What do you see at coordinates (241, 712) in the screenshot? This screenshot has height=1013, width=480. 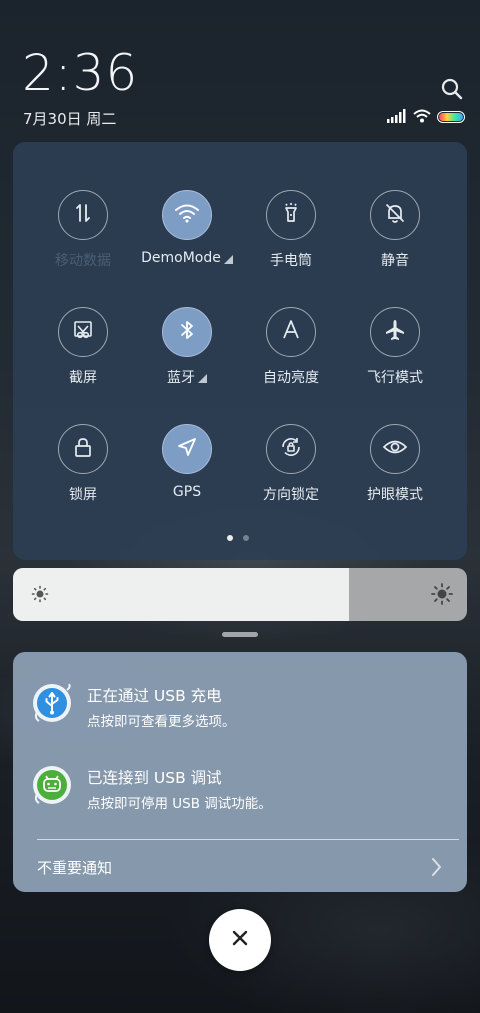 I see `notification-usb-charging: 正在通过 USB 充电 点按即可查看更多选项。` at bounding box center [241, 712].